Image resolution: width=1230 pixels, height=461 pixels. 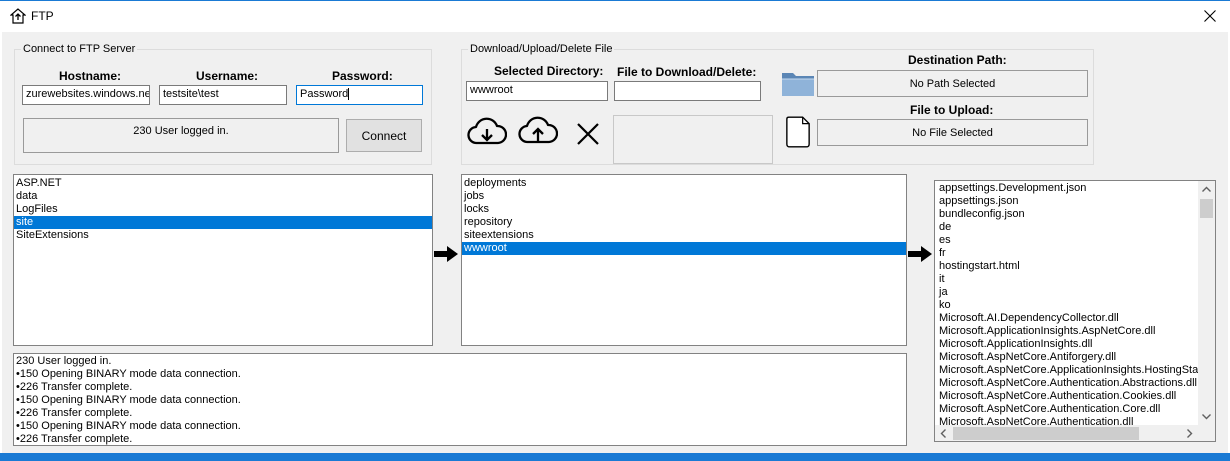 I want to click on scrollbar-corner, so click(x=1206, y=433).